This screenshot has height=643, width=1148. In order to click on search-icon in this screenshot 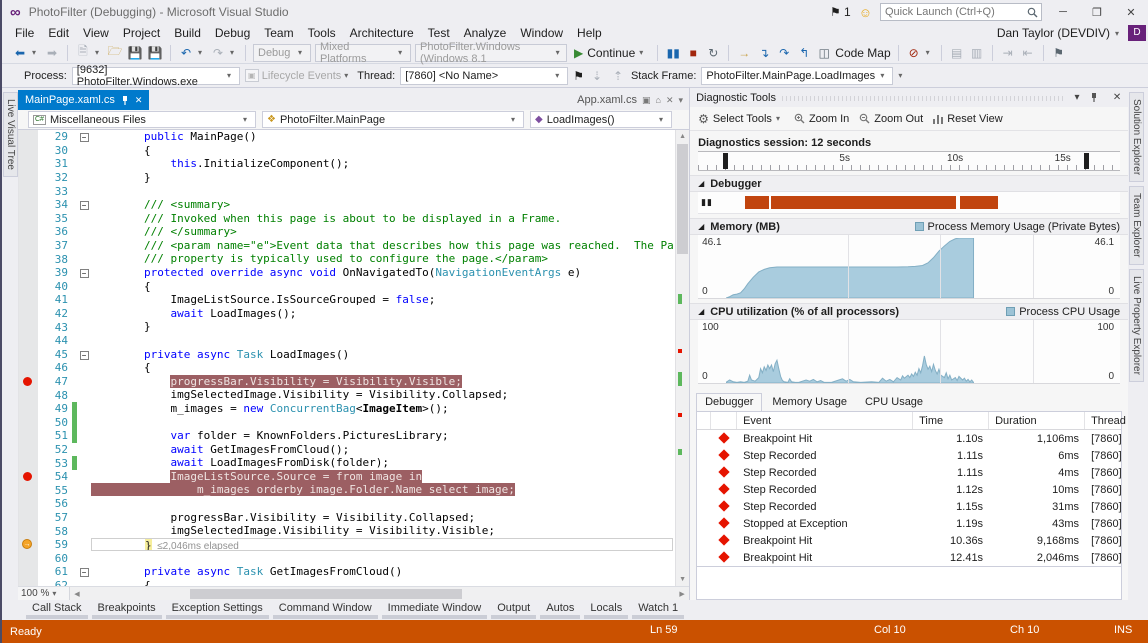, I will do `click(1032, 12)`.